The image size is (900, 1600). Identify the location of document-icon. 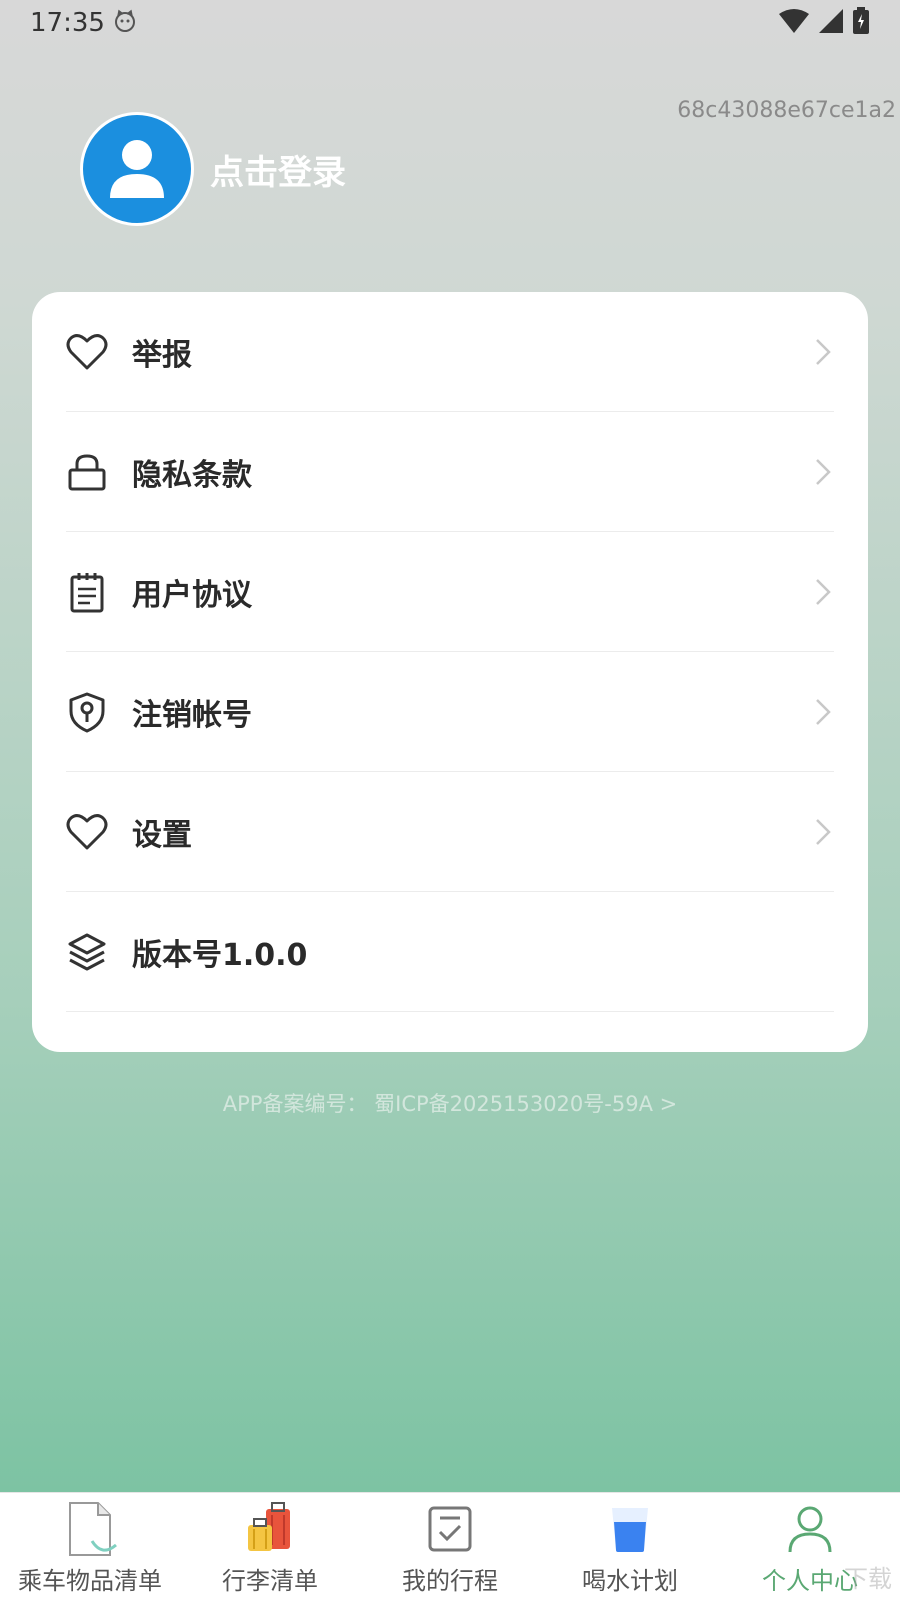
(90, 1529).